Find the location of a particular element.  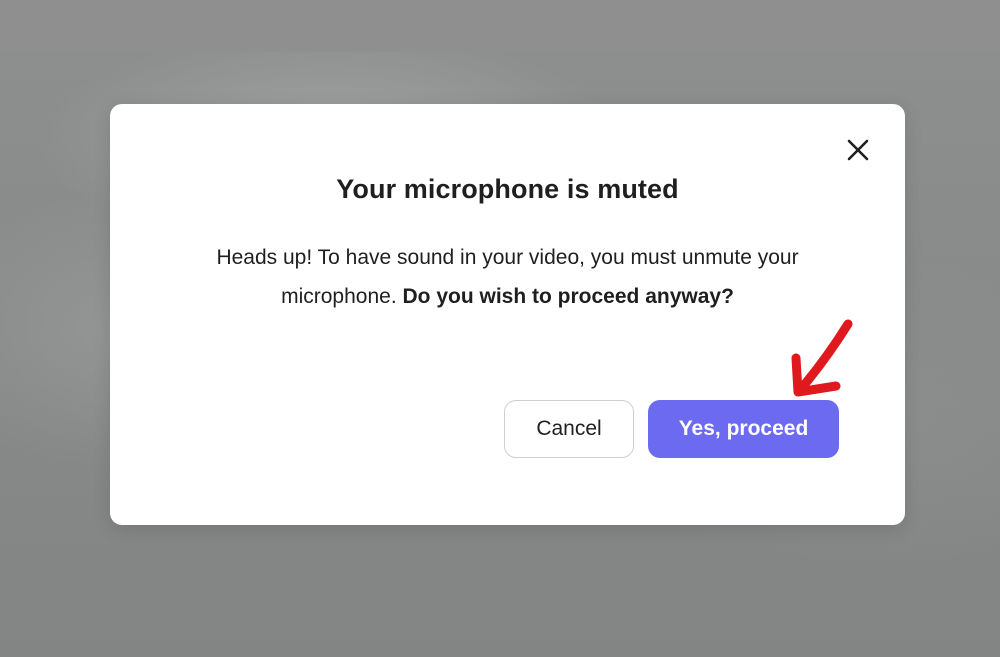

close-button is located at coordinates (858, 150).